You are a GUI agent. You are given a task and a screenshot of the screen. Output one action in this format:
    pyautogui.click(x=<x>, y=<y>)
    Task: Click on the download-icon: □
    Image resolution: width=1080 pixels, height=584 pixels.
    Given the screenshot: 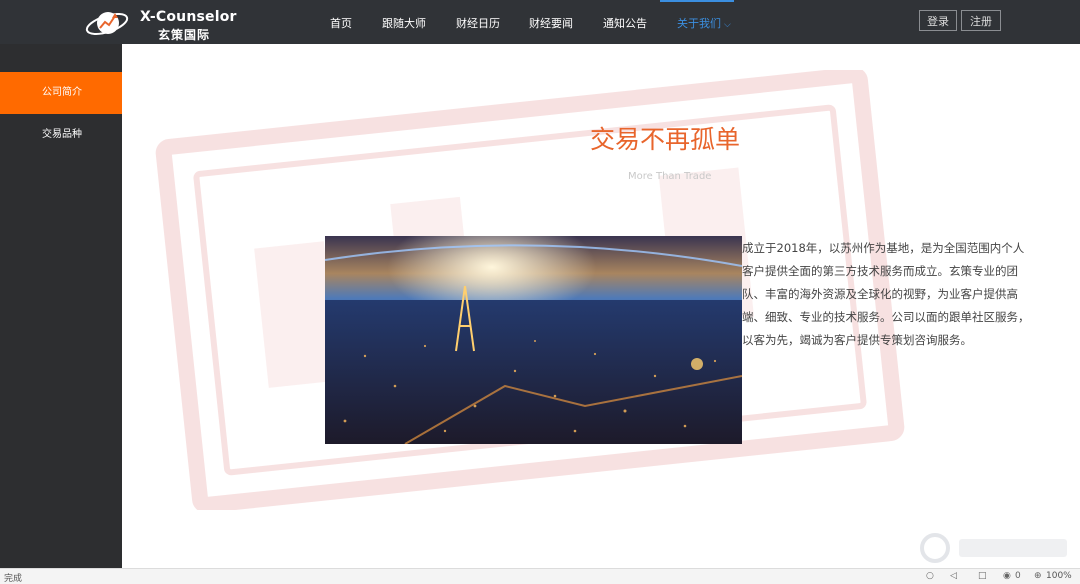 What is the action you would take?
    pyautogui.click(x=982, y=576)
    